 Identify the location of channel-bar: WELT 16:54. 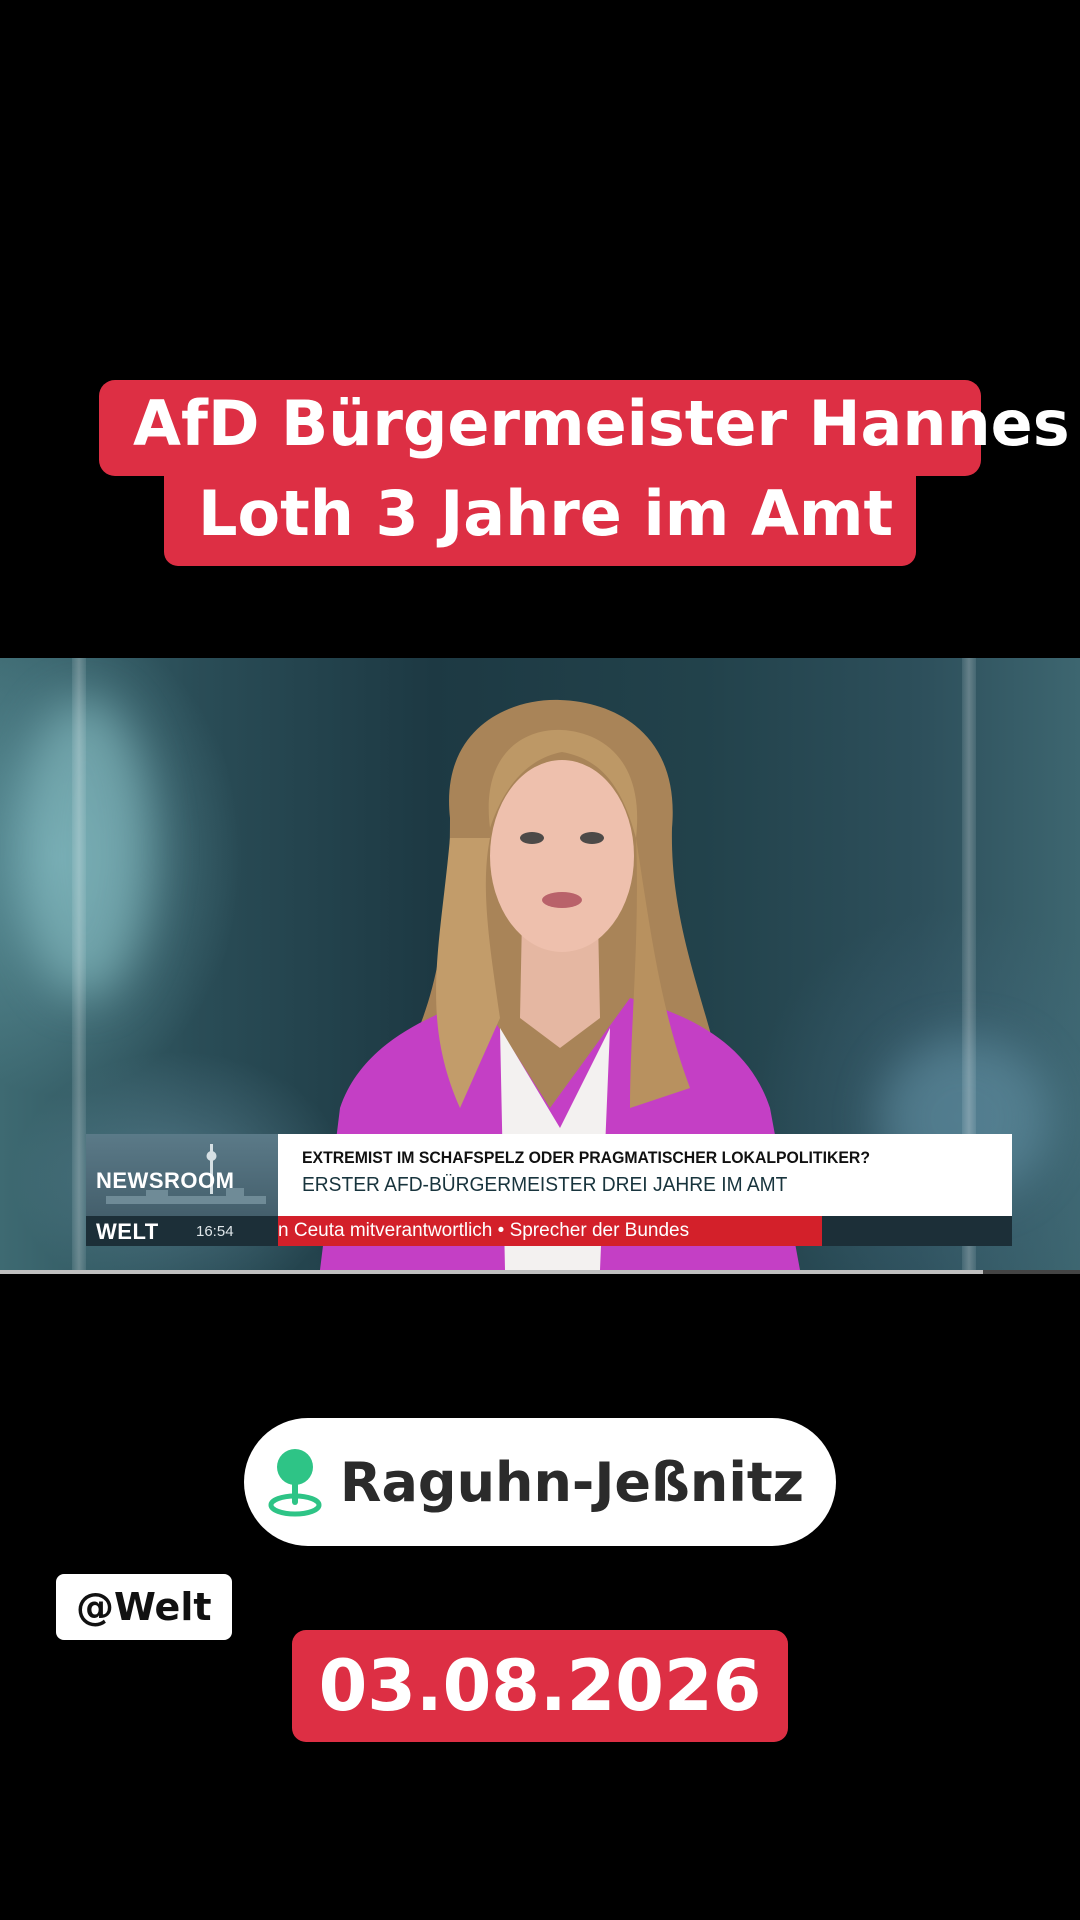
(182, 1231).